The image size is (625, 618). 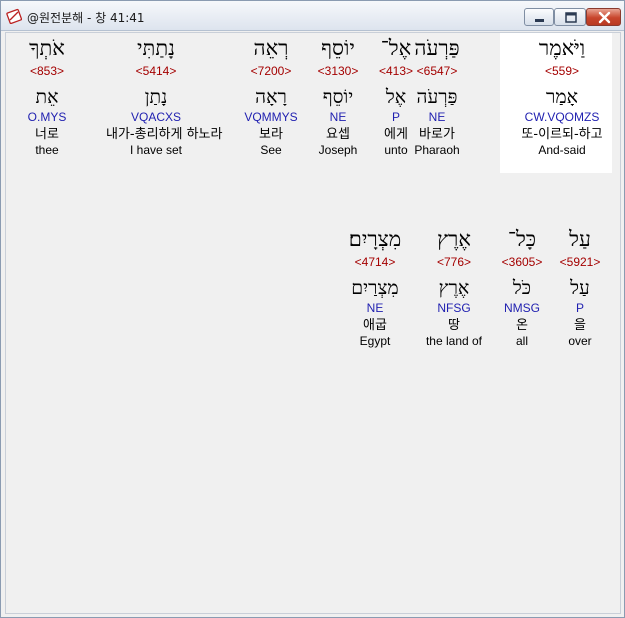 What do you see at coordinates (562, 150) in the screenshot?
I see `english-gloss: And-said` at bounding box center [562, 150].